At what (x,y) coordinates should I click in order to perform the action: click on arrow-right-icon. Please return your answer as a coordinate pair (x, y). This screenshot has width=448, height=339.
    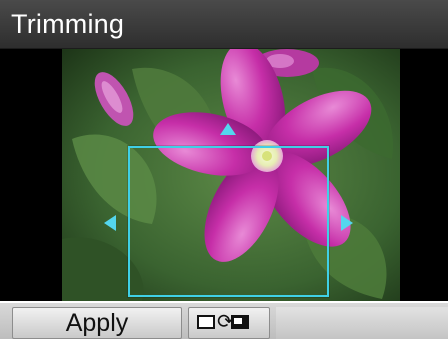
    Looking at the image, I should click on (347, 223).